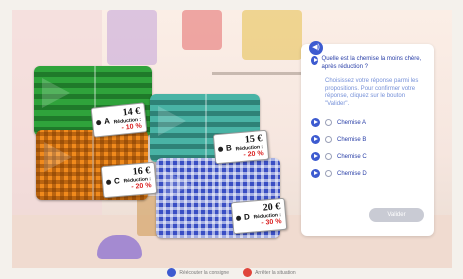 Image resolution: width=463 pixels, height=279 pixels. I want to click on option-chemise-d: Chemise D, so click(370, 173).